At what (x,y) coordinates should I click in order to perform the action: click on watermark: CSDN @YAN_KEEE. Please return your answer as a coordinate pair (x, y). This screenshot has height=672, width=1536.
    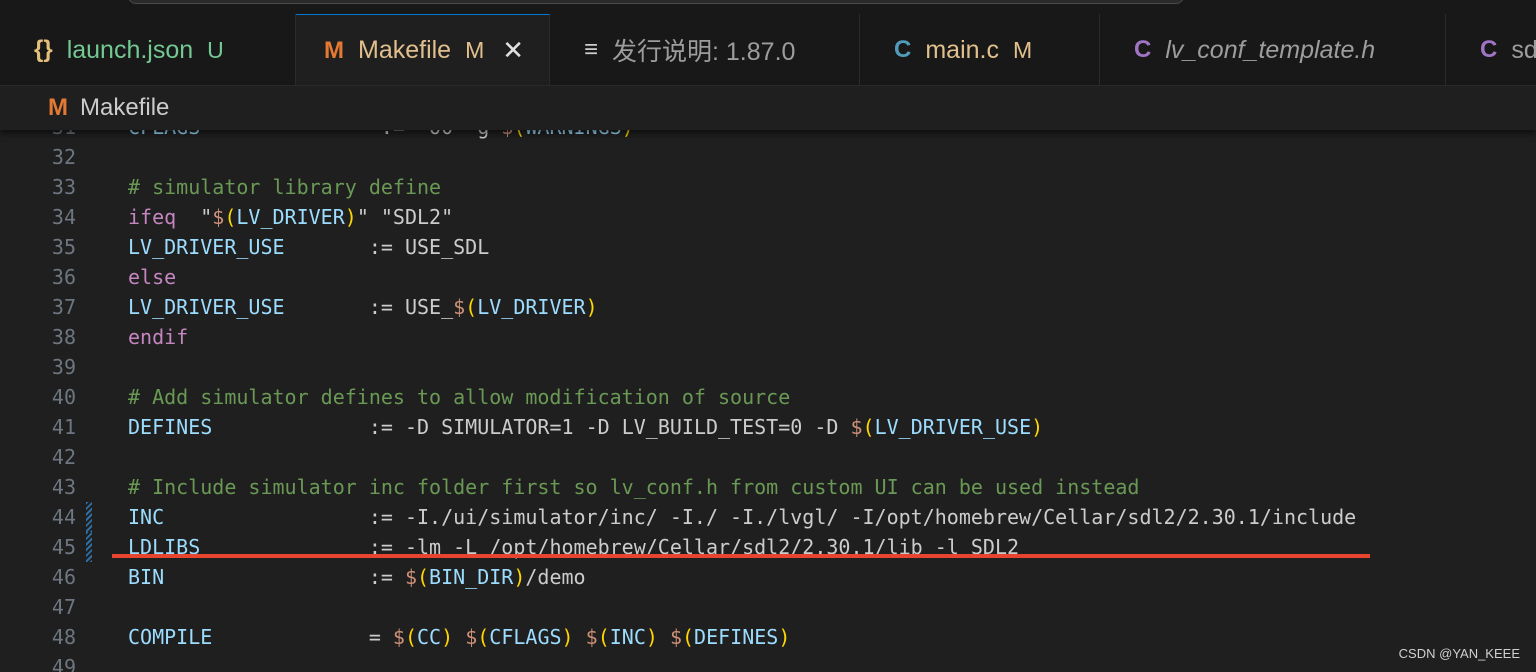
    Looking at the image, I should click on (1459, 653).